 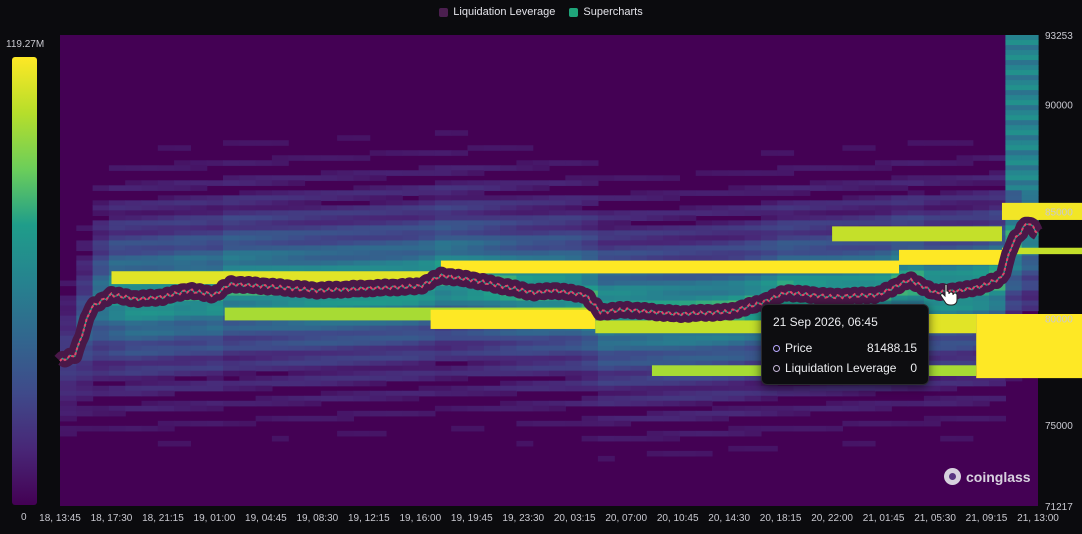 I want to click on tooltip-label-liquidation-leverage: Liquidation Leverage, so click(x=841, y=368).